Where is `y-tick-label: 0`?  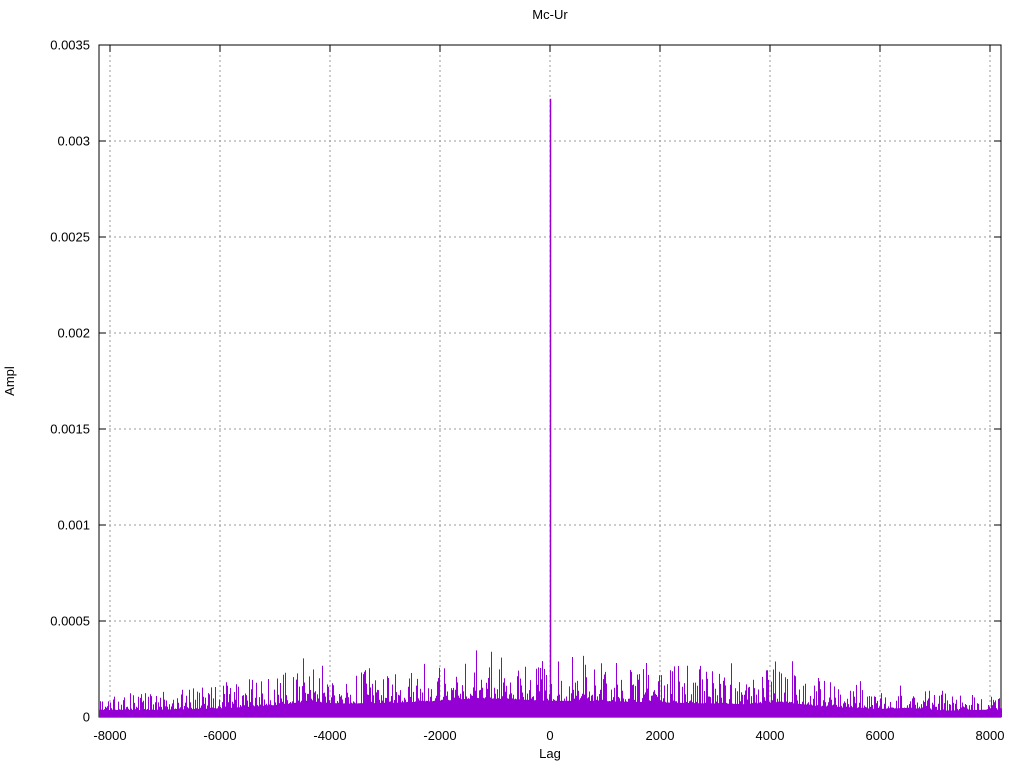
y-tick-label: 0 is located at coordinates (86, 717).